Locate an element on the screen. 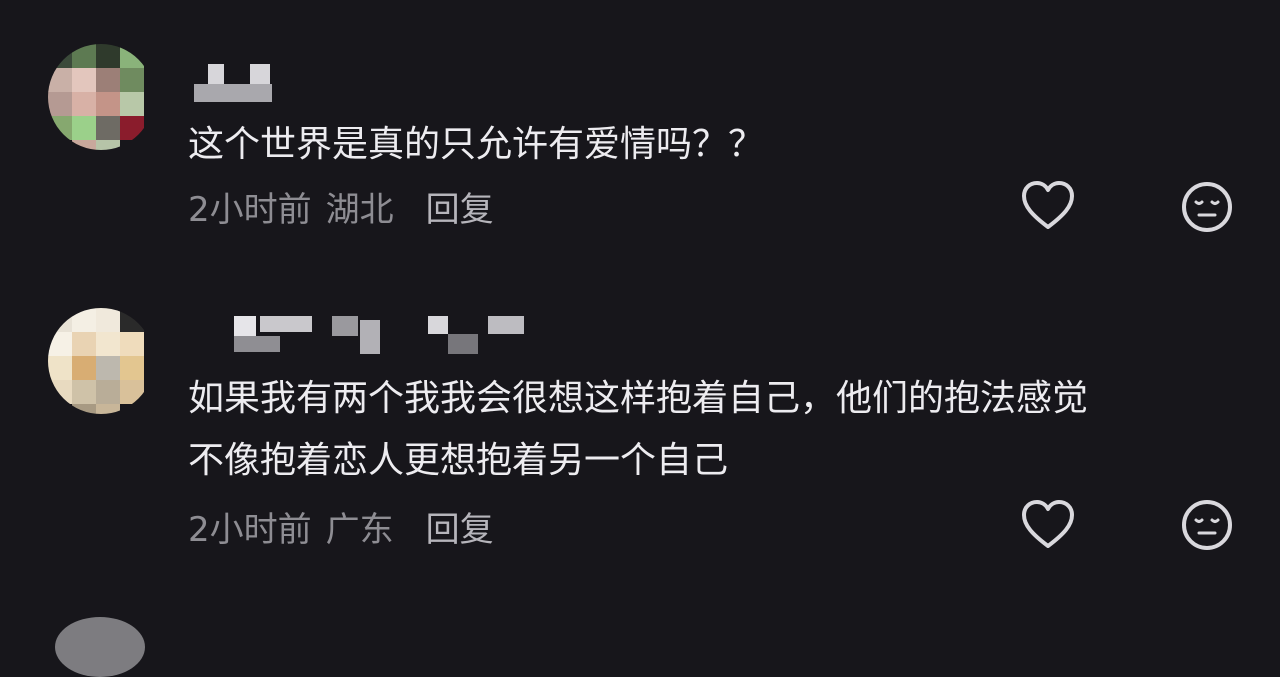  comment-location: 湖北 is located at coordinates (359, 210).